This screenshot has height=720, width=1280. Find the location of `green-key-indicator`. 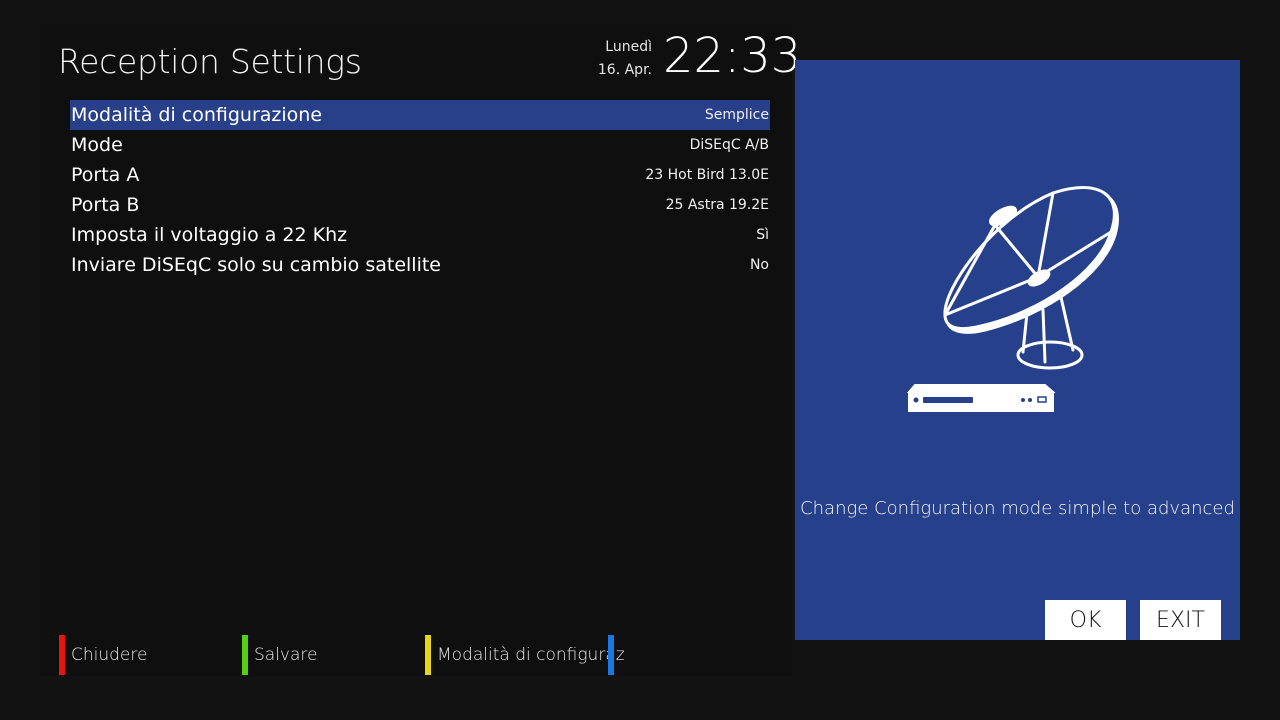

green-key-indicator is located at coordinates (245, 655).